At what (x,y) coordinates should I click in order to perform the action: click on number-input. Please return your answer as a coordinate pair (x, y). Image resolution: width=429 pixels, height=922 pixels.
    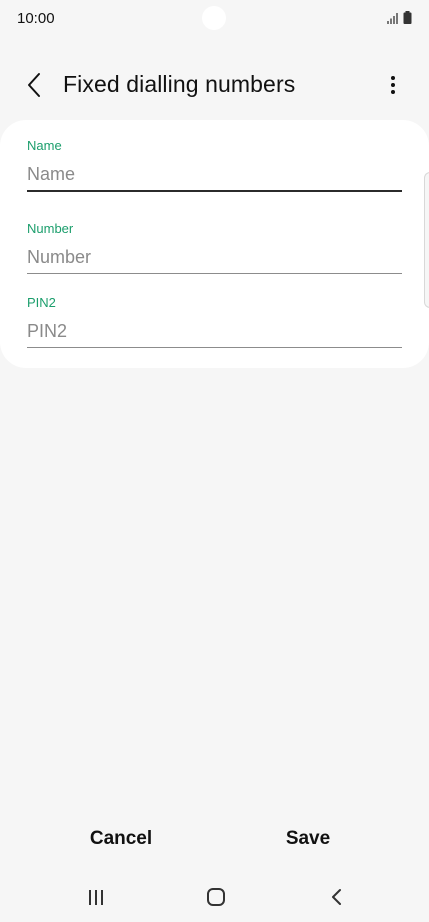
    Looking at the image, I should click on (214, 257).